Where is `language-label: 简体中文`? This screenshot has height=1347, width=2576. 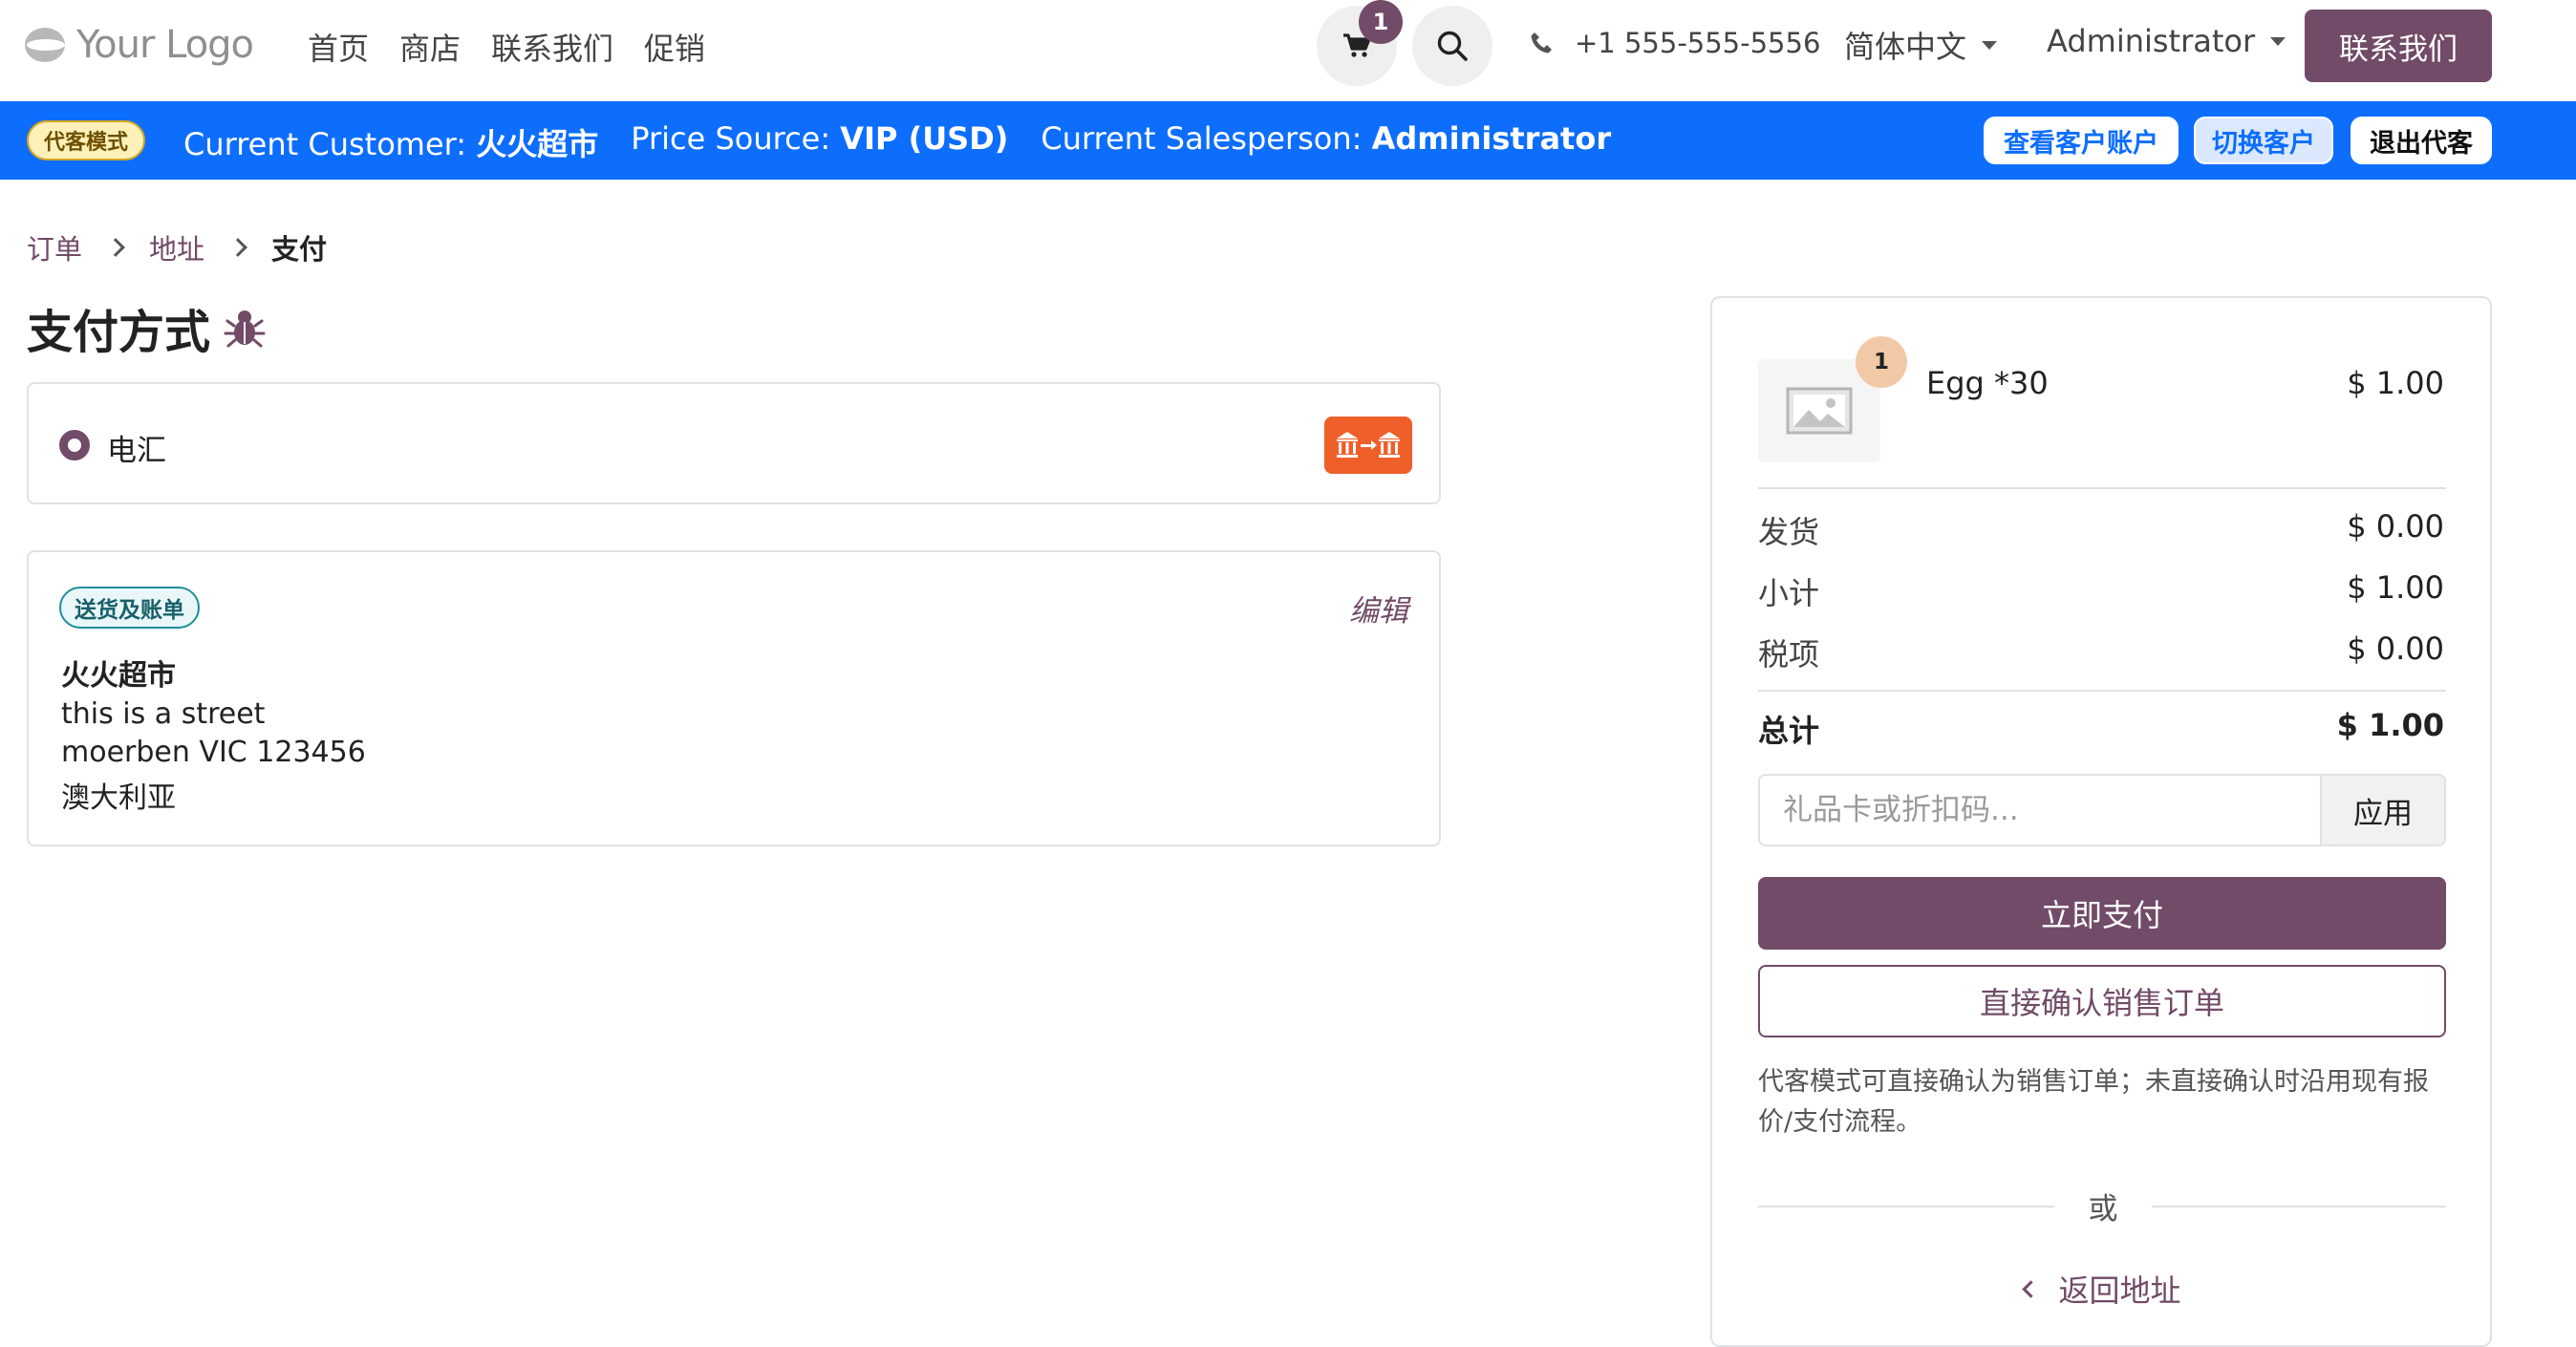 language-label: 简体中文 is located at coordinates (1905, 47).